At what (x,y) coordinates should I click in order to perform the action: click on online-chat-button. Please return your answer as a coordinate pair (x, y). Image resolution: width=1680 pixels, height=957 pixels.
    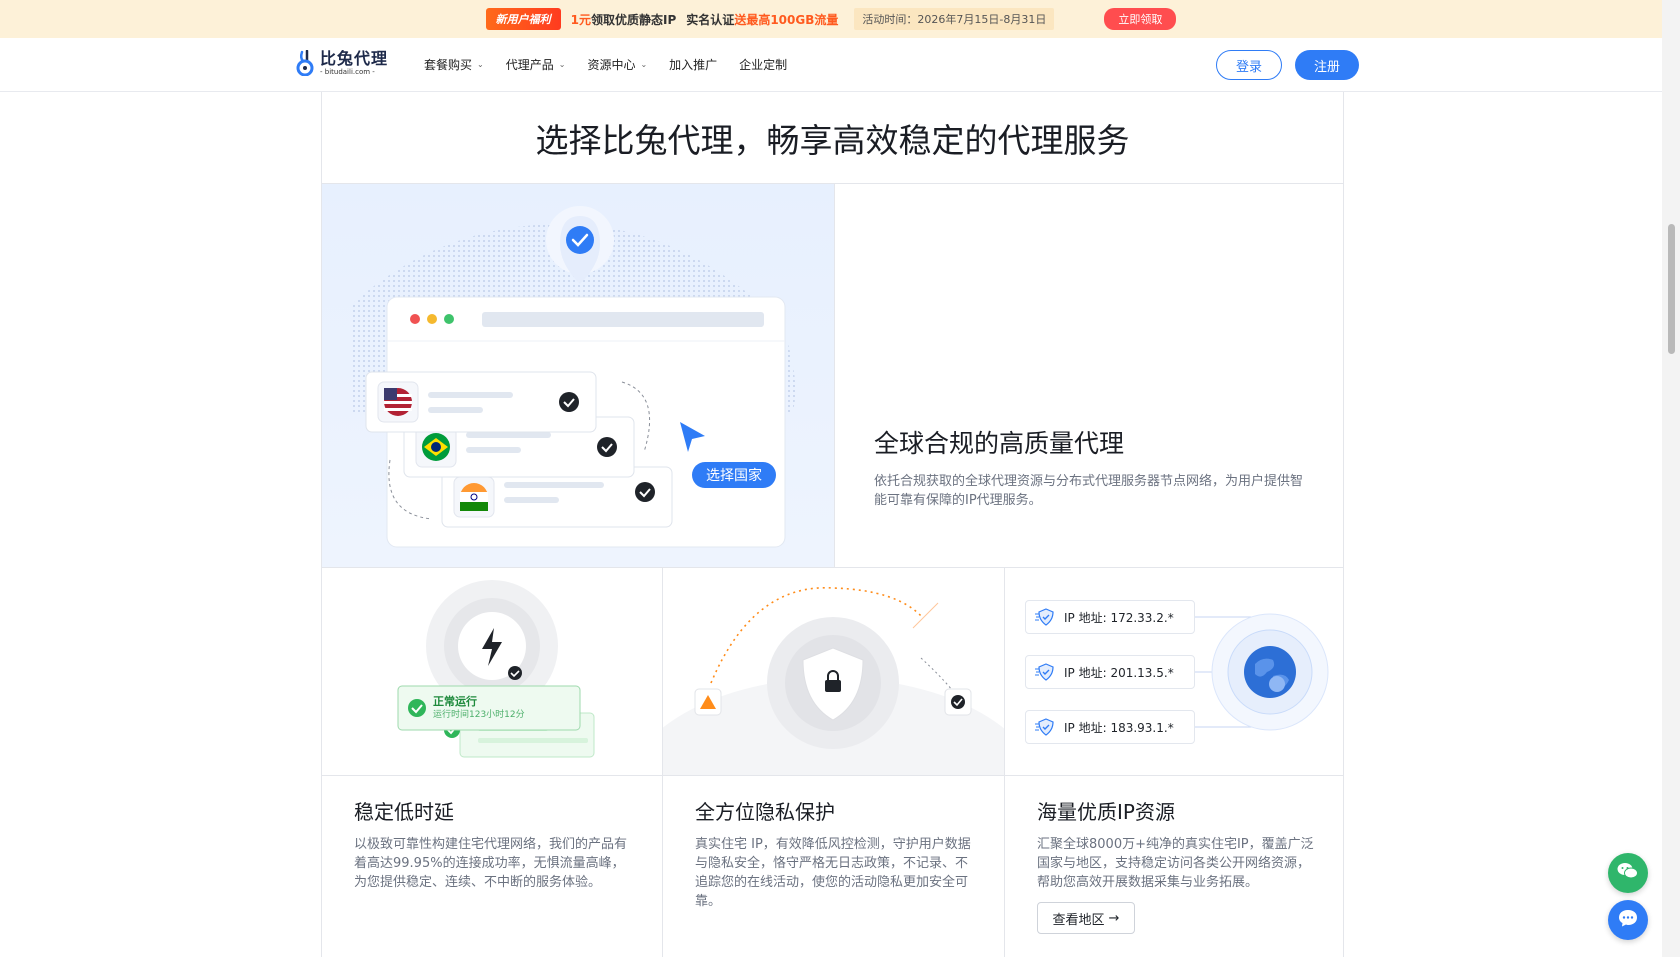
    Looking at the image, I should click on (1628, 920).